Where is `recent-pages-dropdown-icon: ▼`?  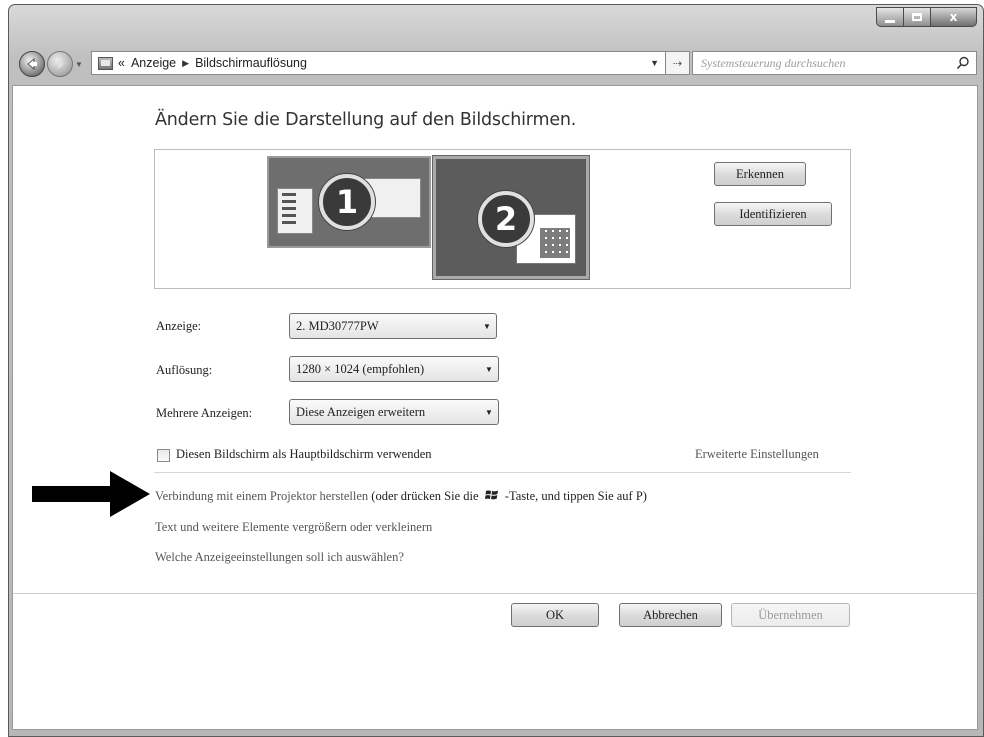 recent-pages-dropdown-icon: ▼ is located at coordinates (79, 64).